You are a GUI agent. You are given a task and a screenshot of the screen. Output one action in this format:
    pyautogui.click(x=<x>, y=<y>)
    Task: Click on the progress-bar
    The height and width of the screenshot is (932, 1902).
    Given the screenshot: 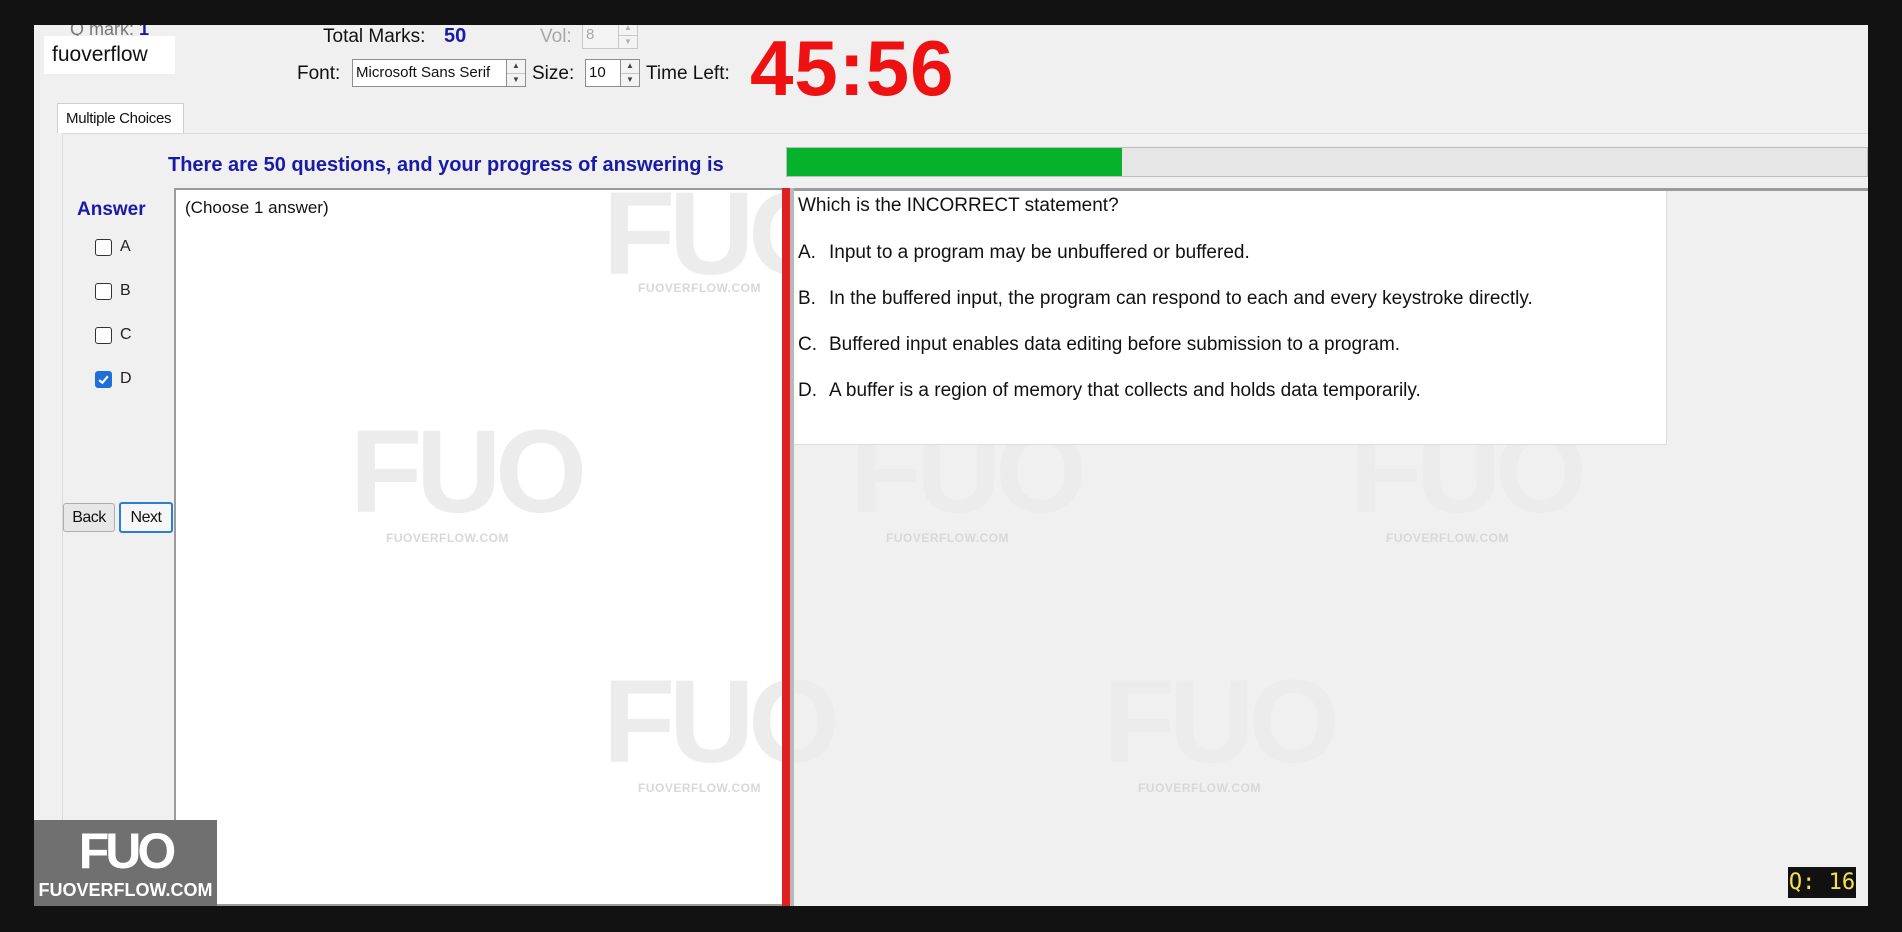 What is the action you would take?
    pyautogui.click(x=1327, y=162)
    